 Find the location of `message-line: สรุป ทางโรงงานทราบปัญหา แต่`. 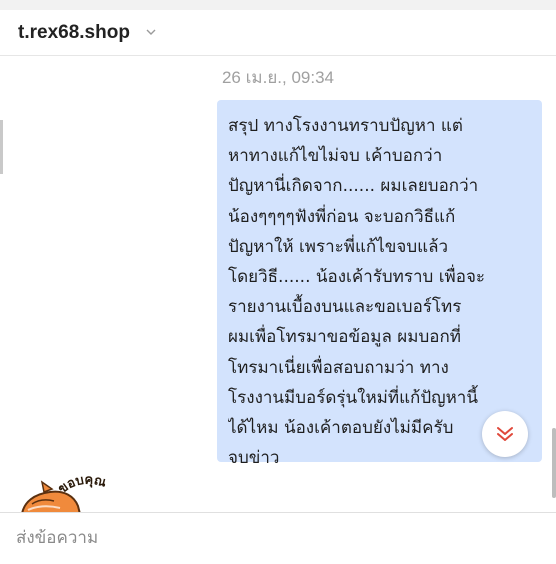

message-line: สรุป ทางโรงงานทราบปัญหา แต่ is located at coordinates (345, 126).